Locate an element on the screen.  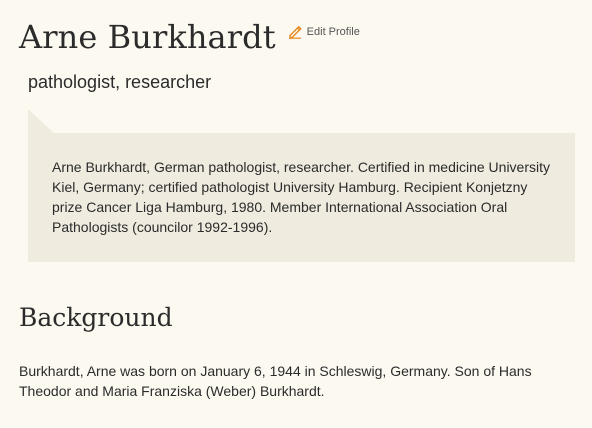
edit-profile-link: Edit Profile is located at coordinates (324, 32).